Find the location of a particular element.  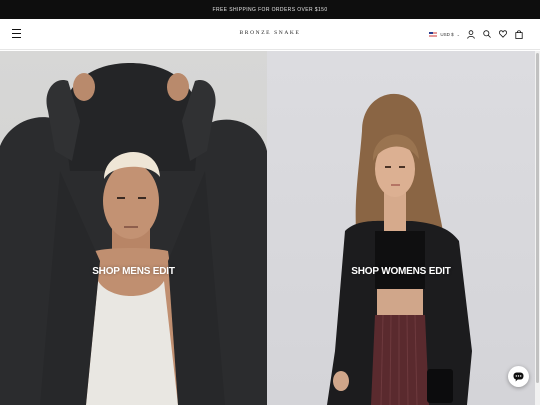

chat-button is located at coordinates (518, 376).